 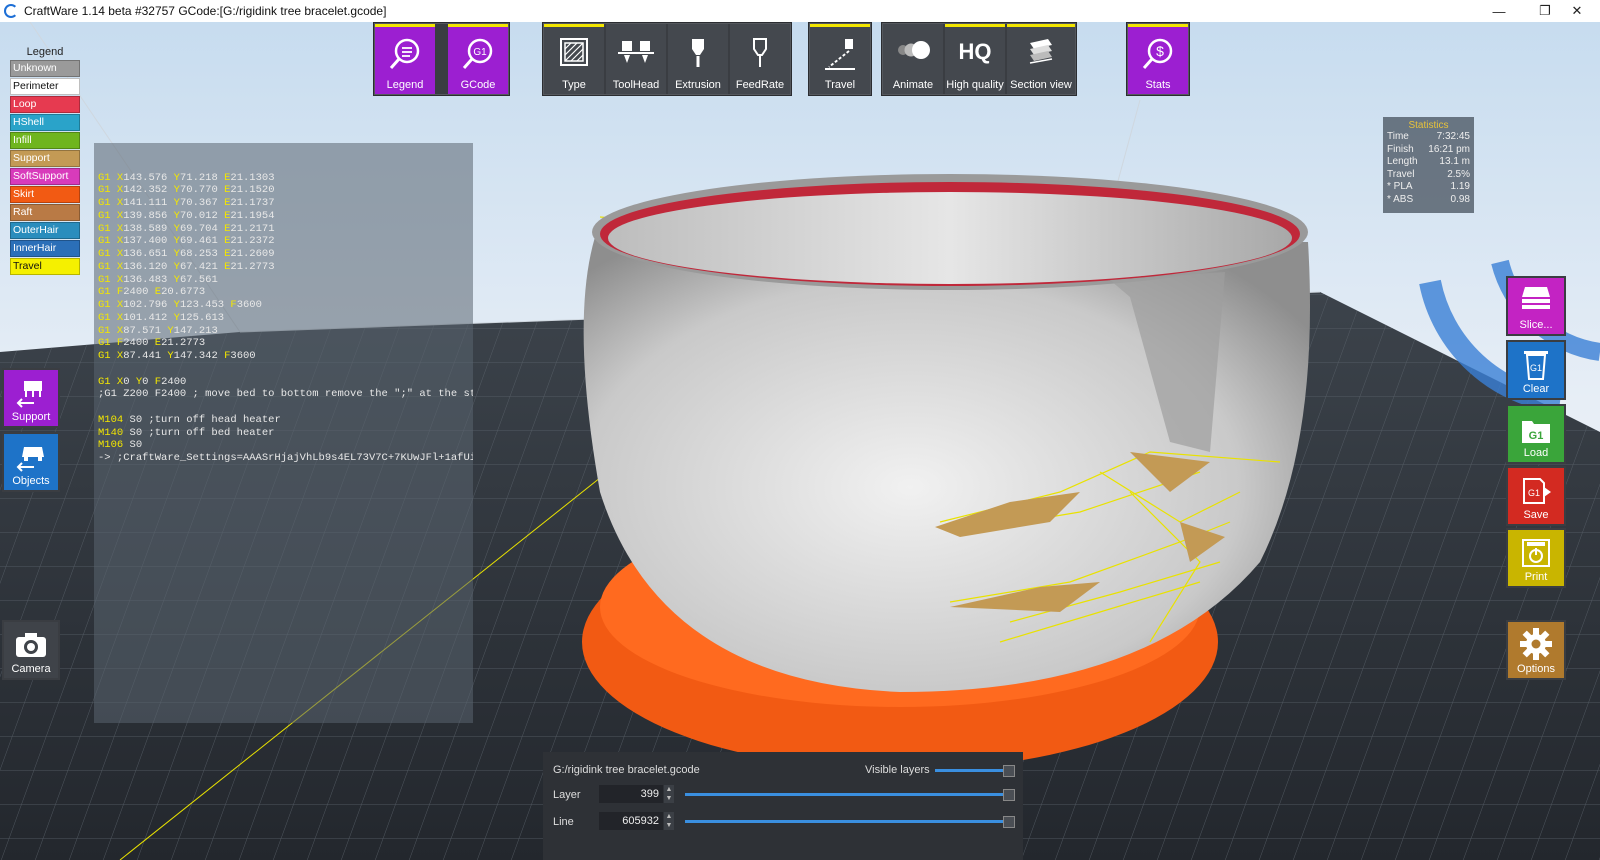 I want to click on gcode-value: 0, so click(x=145, y=381).